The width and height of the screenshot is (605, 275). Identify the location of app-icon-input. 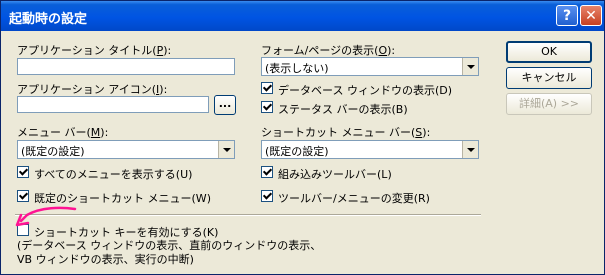
(113, 104).